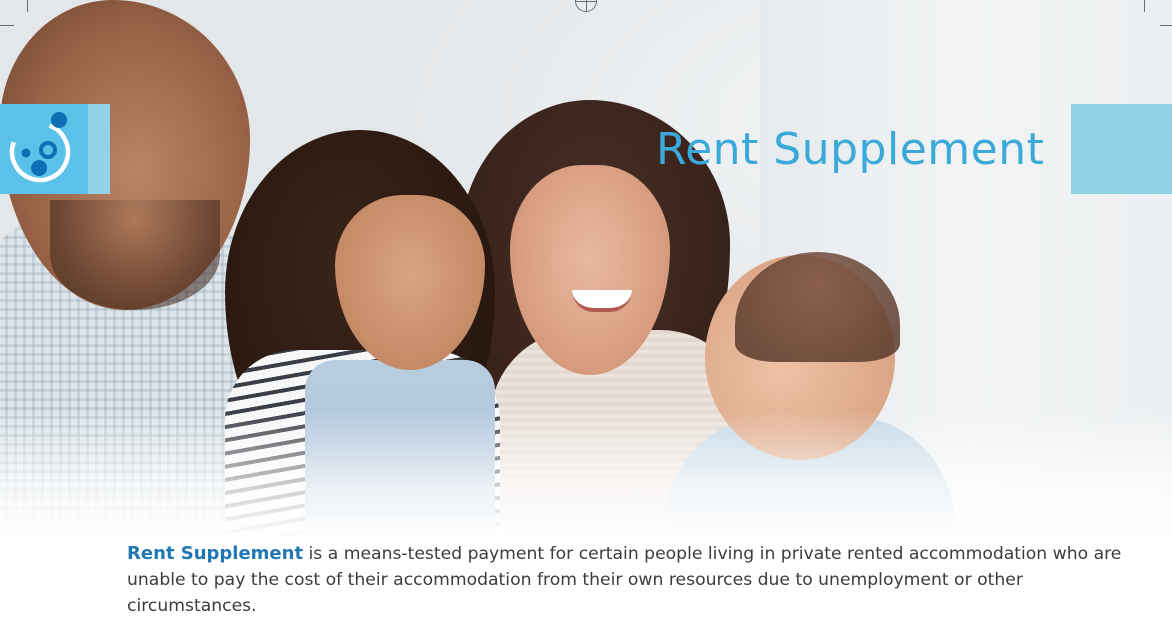  Describe the element at coordinates (850, 149) in the screenshot. I see `page-title: Rent Supplement` at that location.